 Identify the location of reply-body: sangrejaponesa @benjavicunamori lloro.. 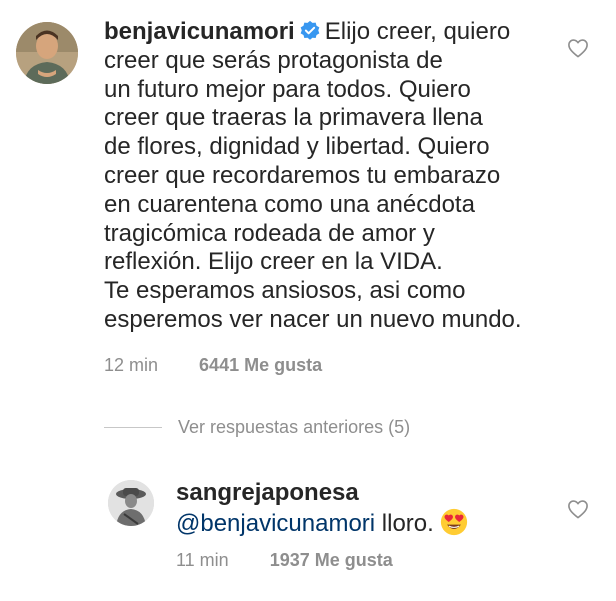
(366, 508).